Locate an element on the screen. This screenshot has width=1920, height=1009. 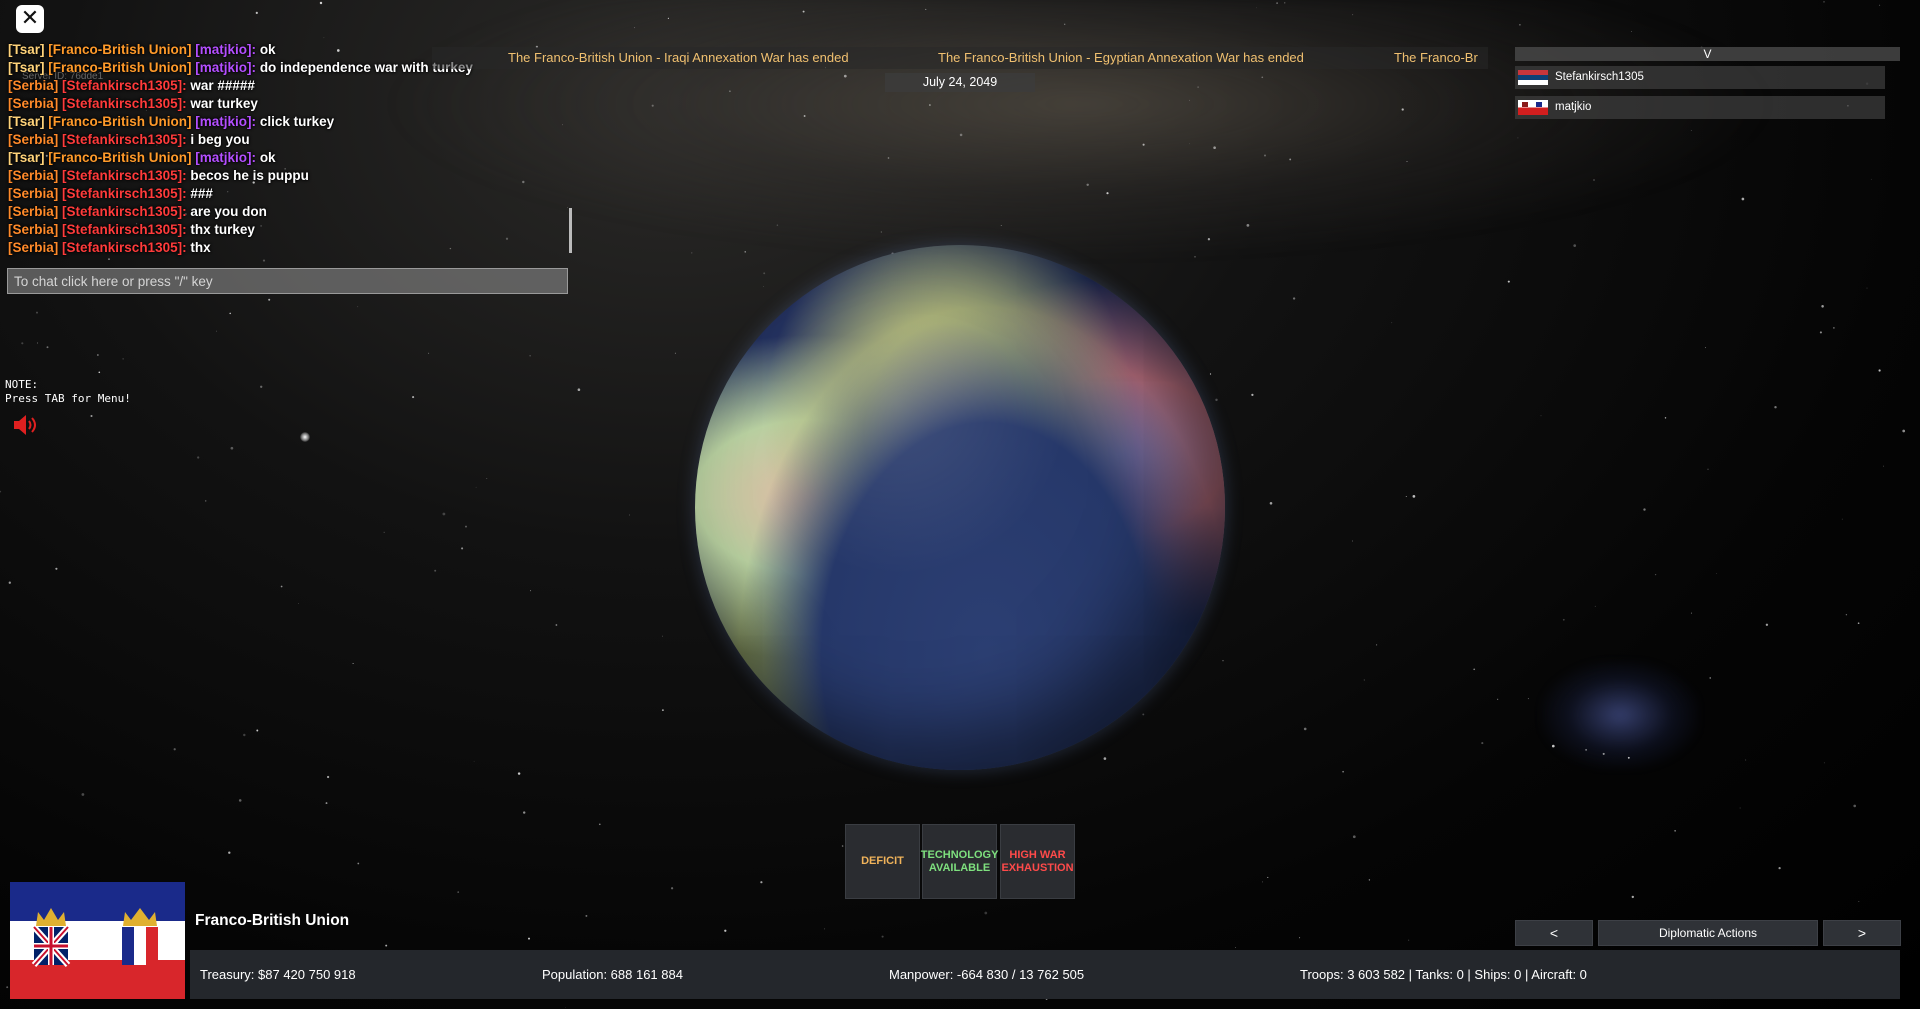
players-toggle: V is located at coordinates (1707, 54).